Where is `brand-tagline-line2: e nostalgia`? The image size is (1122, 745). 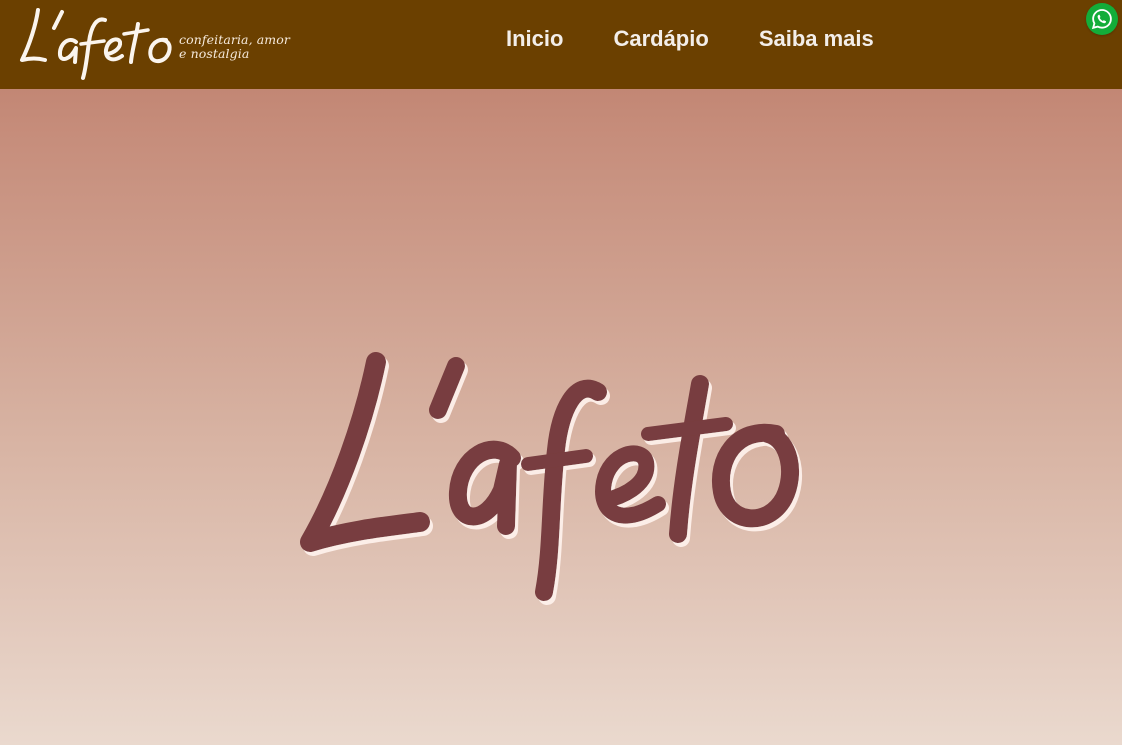 brand-tagline-line2: e nostalgia is located at coordinates (214, 53).